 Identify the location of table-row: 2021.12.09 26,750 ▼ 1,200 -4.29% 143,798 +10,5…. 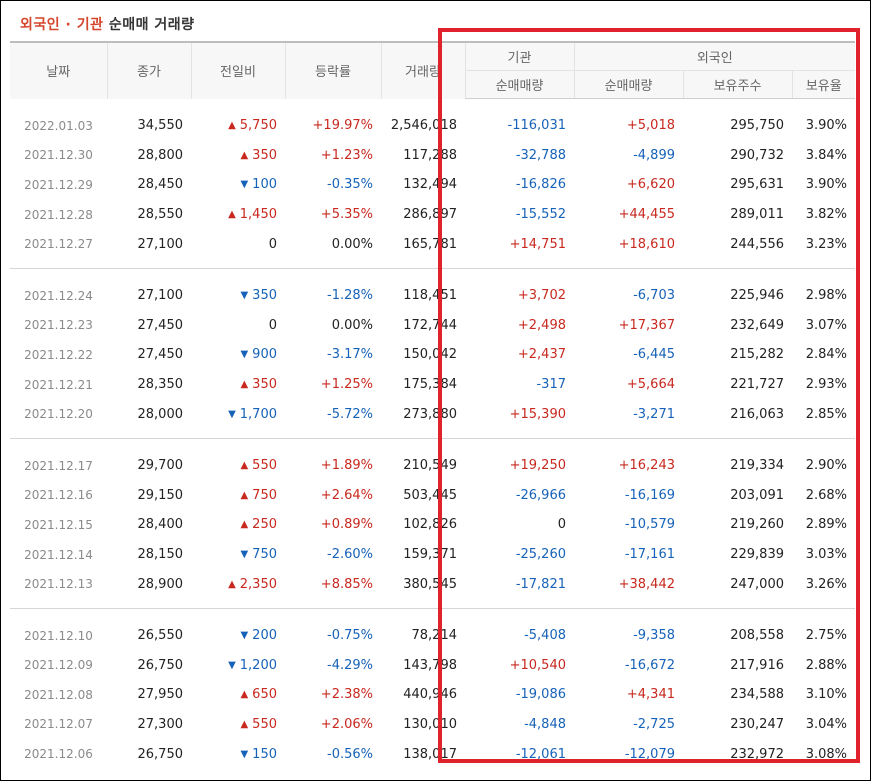
(432, 666).